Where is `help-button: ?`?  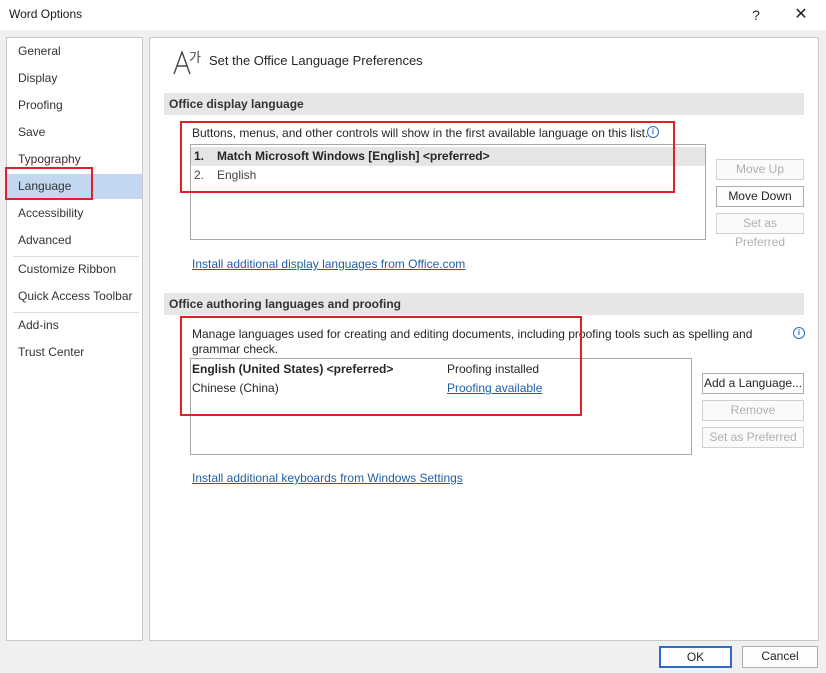
help-button: ? is located at coordinates (756, 15).